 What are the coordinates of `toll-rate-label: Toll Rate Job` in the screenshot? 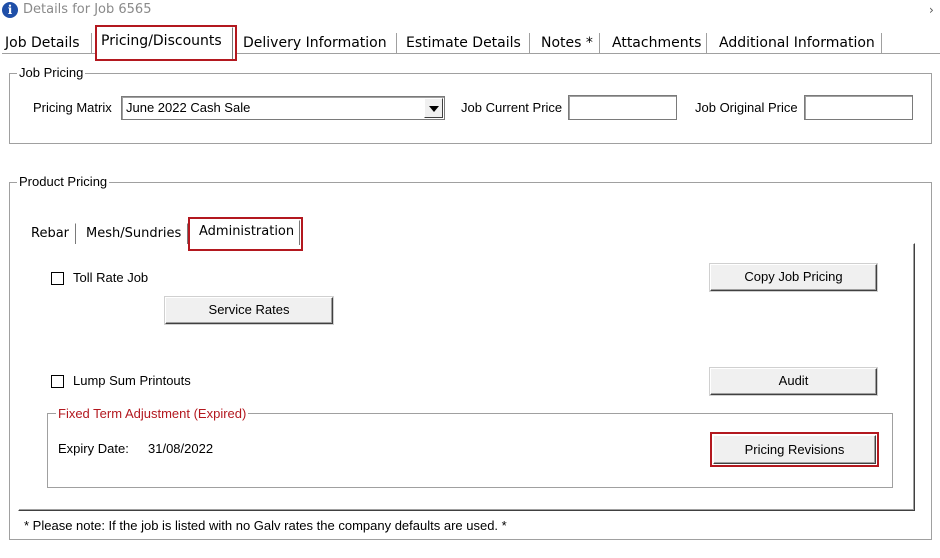 It's located at (110, 278).